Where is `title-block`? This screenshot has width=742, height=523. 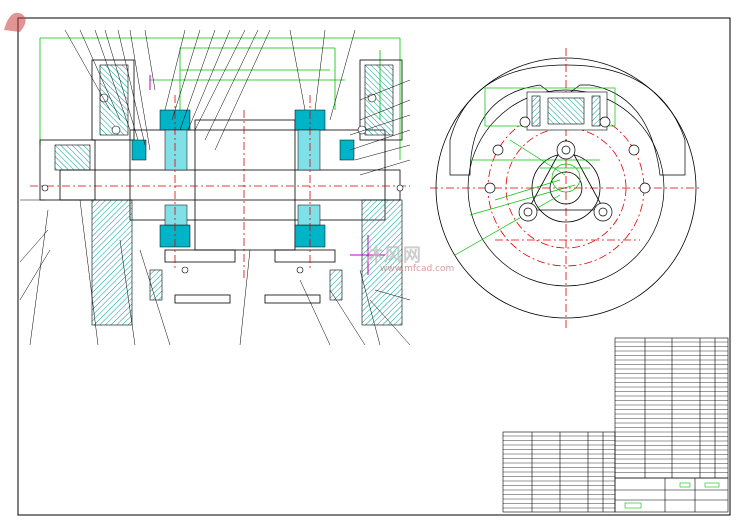
title-block is located at coordinates (671, 495).